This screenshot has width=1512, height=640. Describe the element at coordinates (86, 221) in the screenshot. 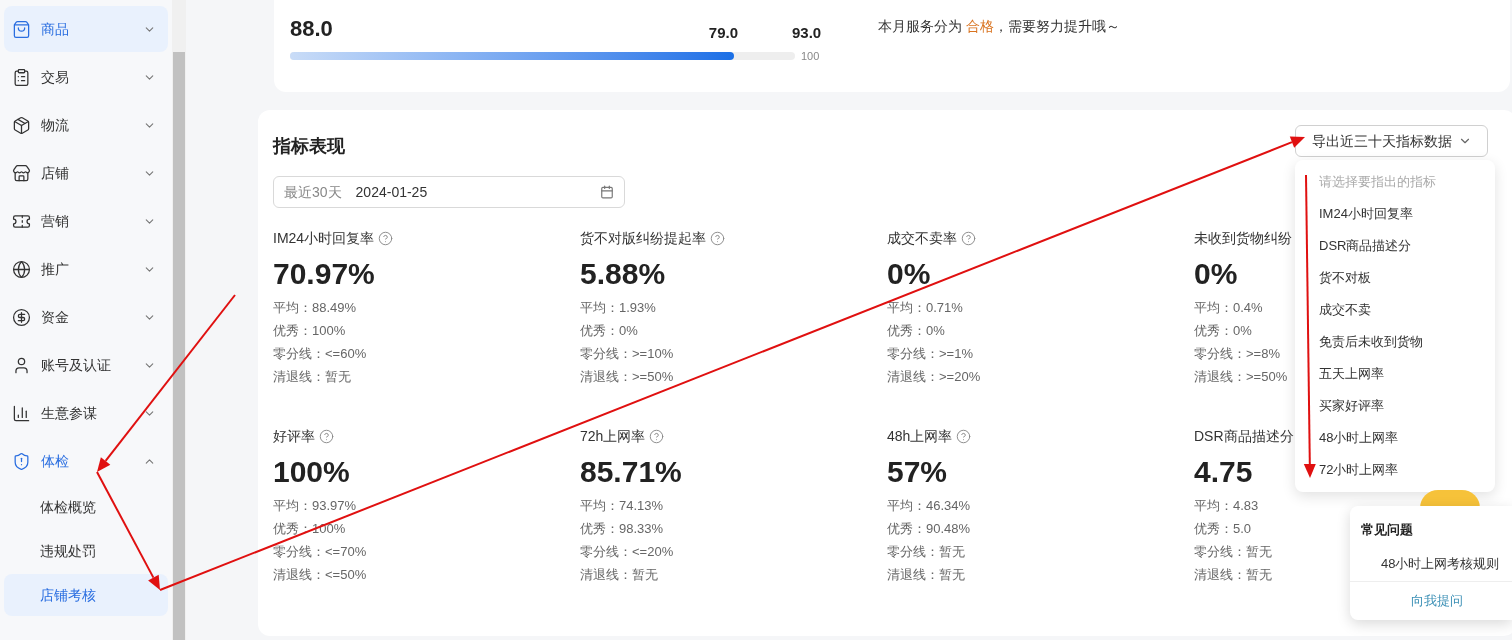

I see `sidebar-item: 营销` at that location.